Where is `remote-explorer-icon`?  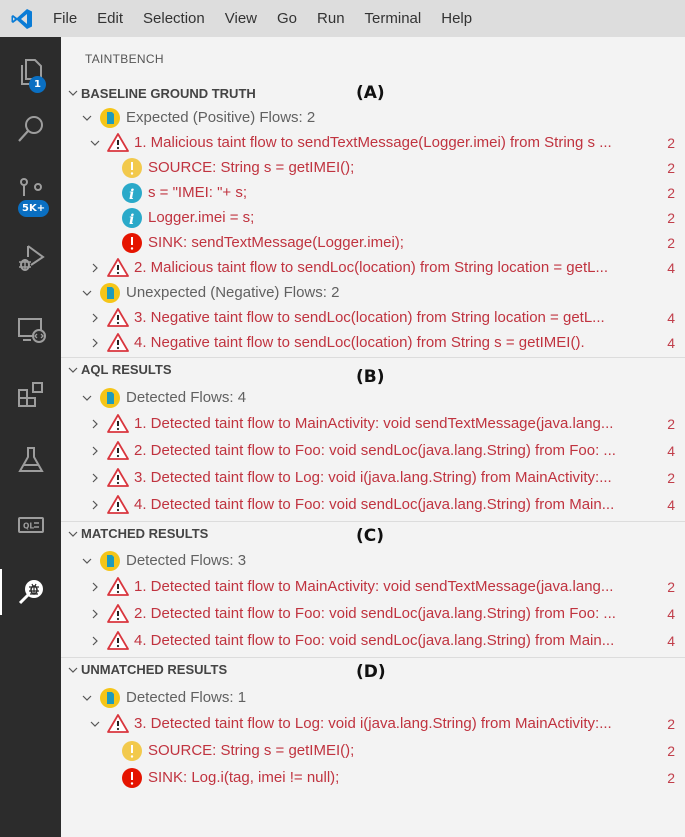
remote-explorer-icon is located at coordinates (31, 330).